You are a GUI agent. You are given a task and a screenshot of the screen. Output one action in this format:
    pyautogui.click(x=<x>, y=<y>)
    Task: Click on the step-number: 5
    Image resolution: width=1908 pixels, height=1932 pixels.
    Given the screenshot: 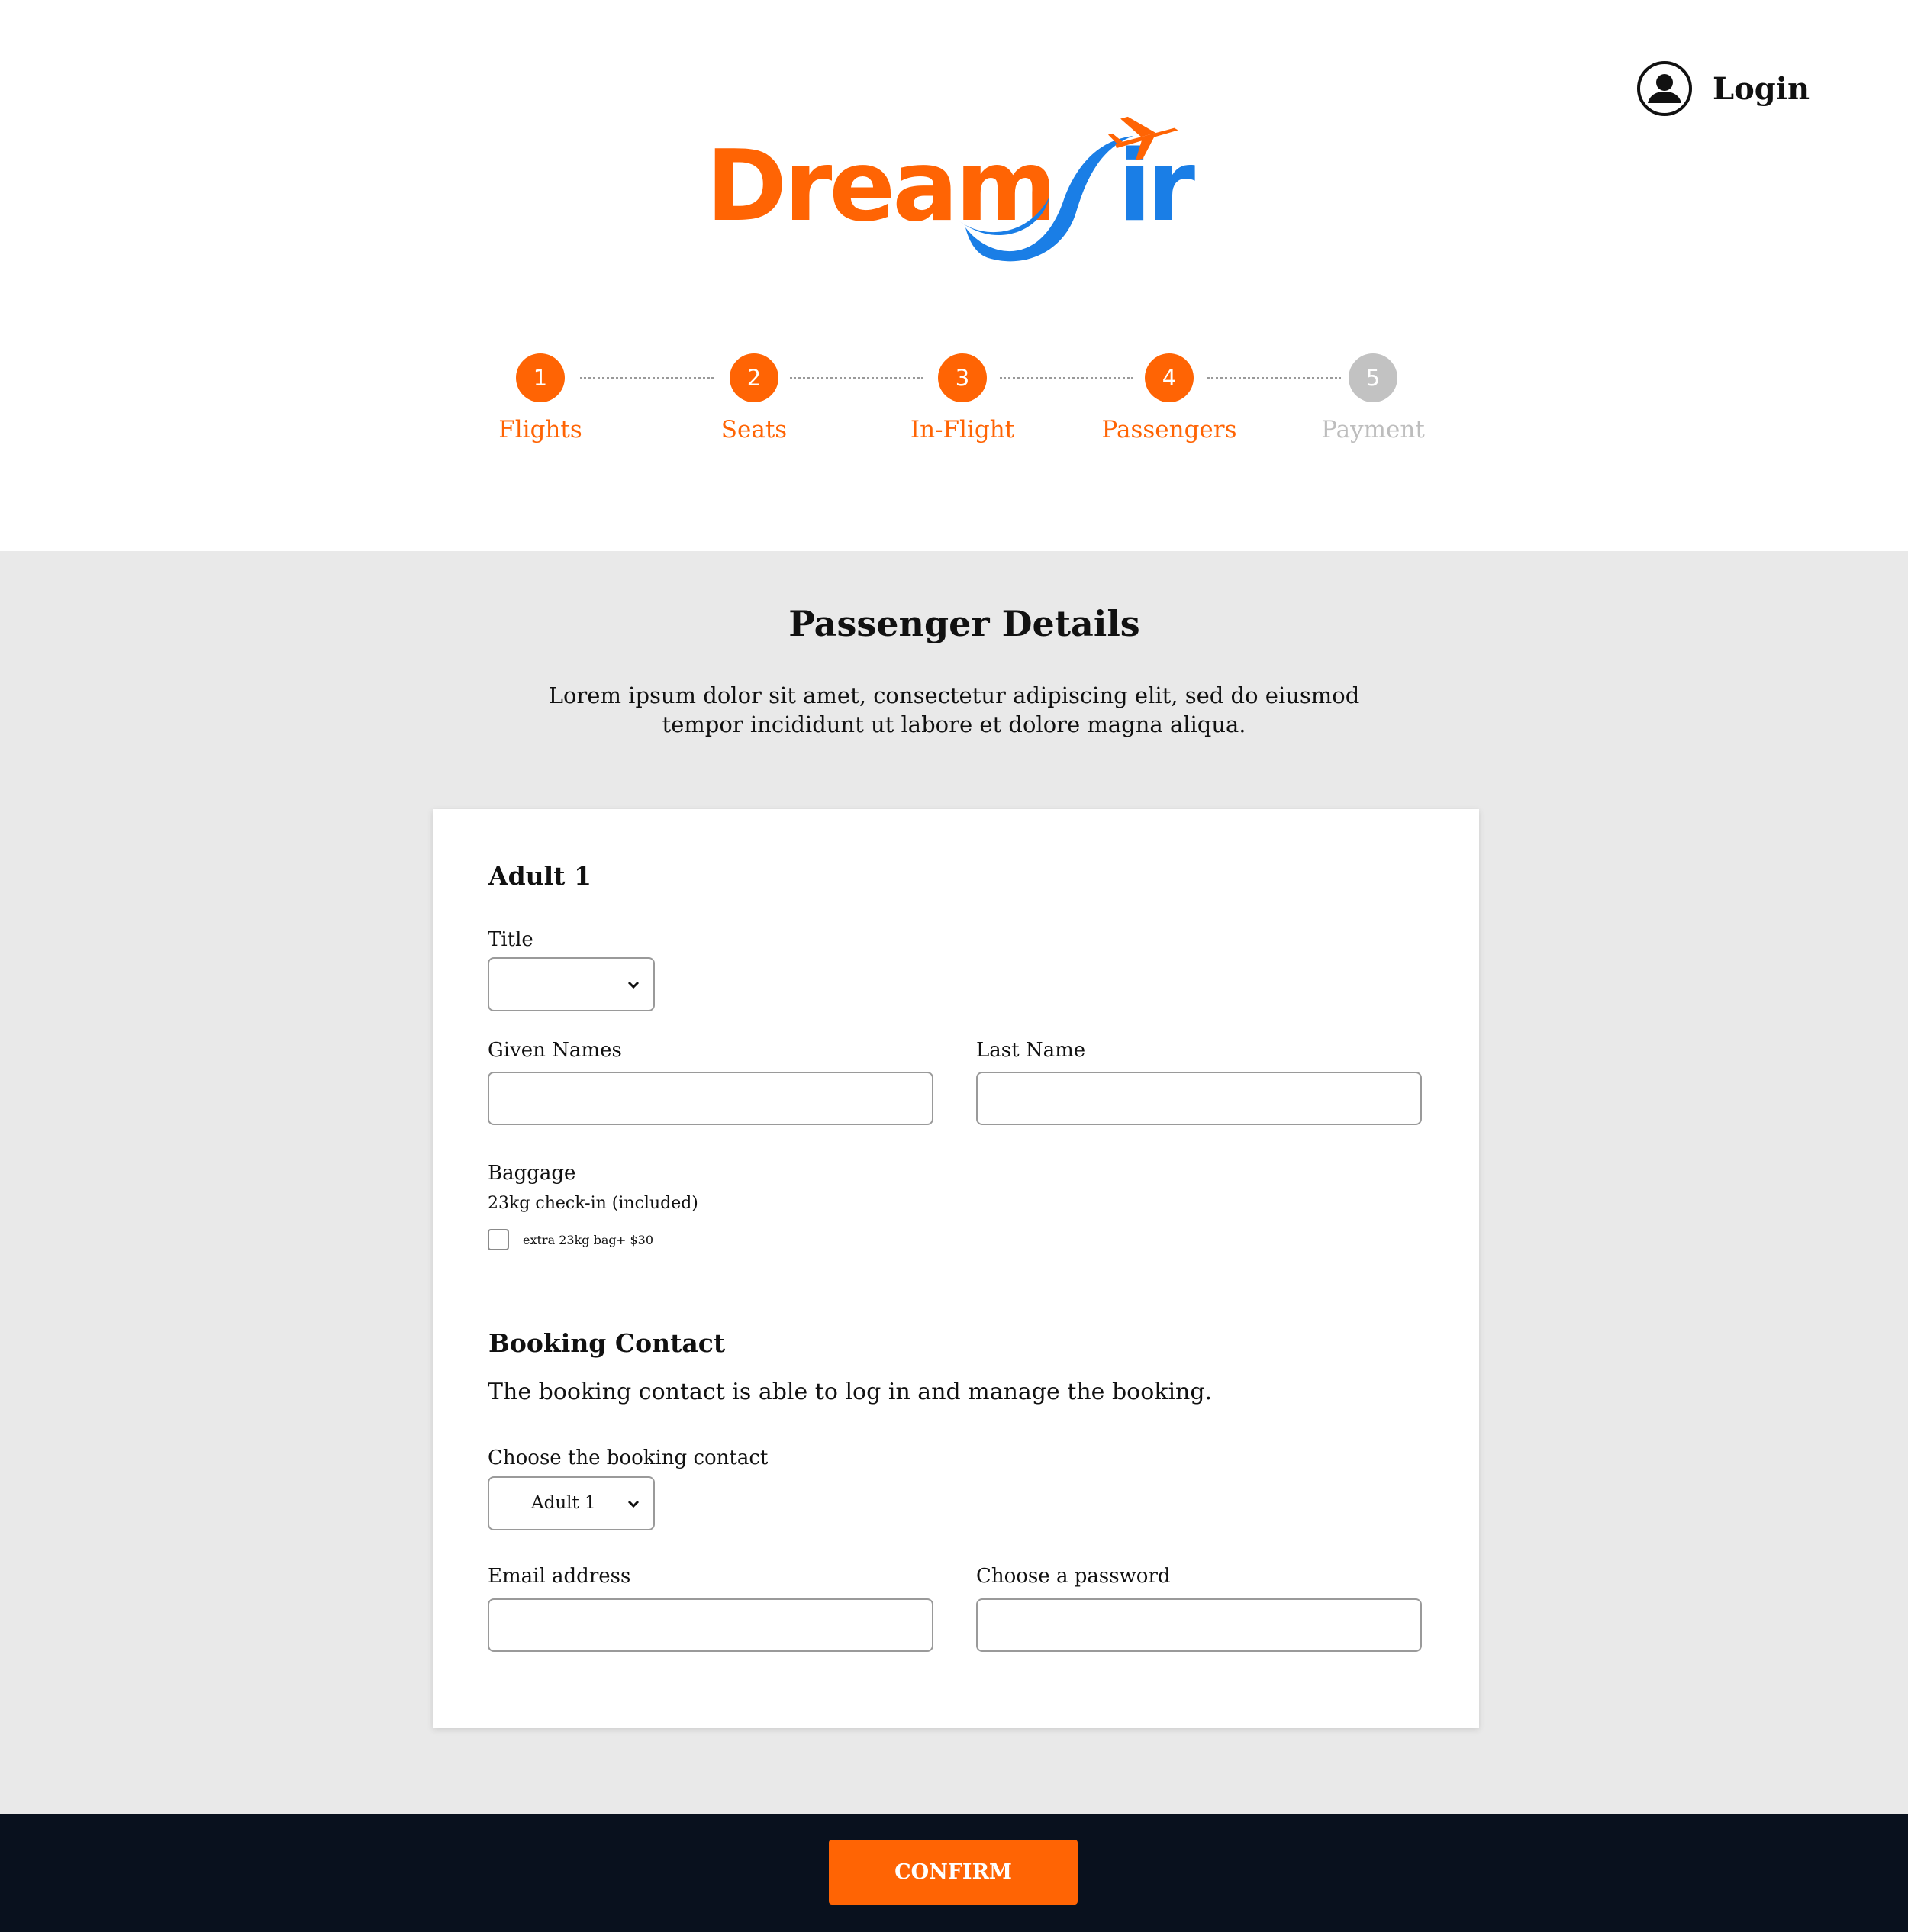 What is the action you would take?
    pyautogui.click(x=1373, y=377)
    